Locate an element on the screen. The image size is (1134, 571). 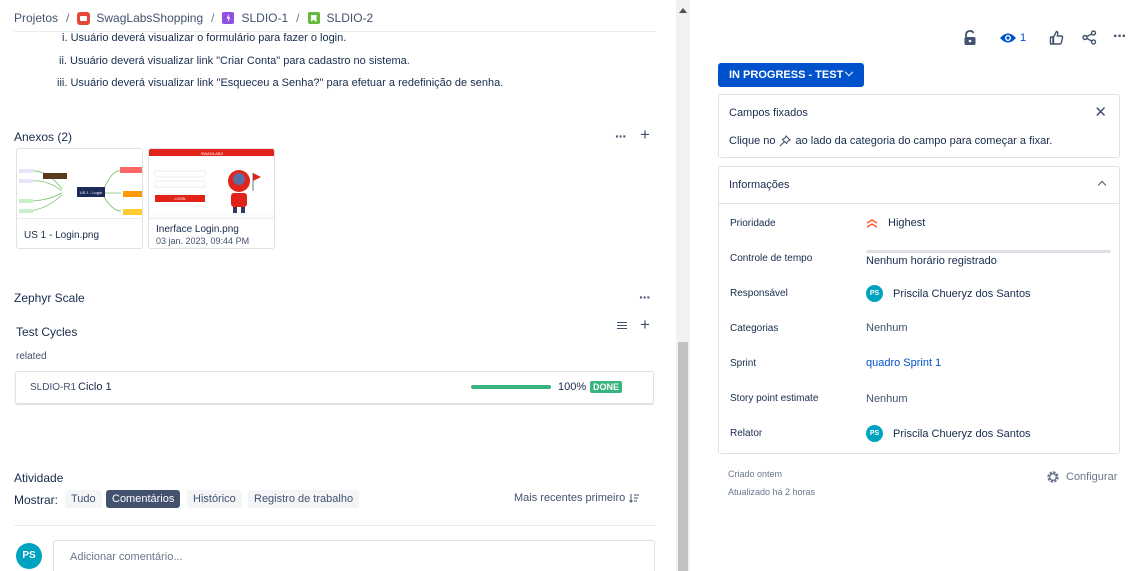
test-cycle-row: SLDIO-R1 Ciclo 1 100% DONE is located at coordinates (334, 387).